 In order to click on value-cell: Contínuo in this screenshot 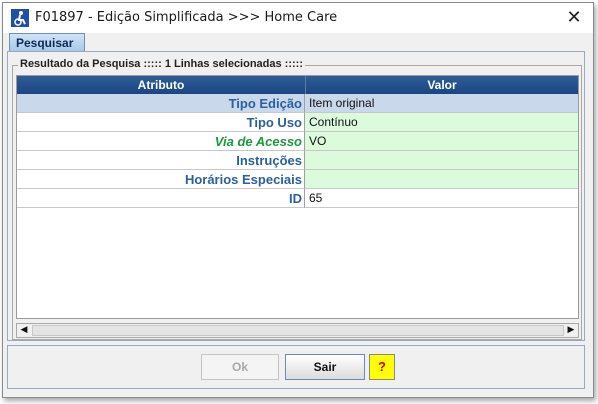, I will do `click(441, 122)`.